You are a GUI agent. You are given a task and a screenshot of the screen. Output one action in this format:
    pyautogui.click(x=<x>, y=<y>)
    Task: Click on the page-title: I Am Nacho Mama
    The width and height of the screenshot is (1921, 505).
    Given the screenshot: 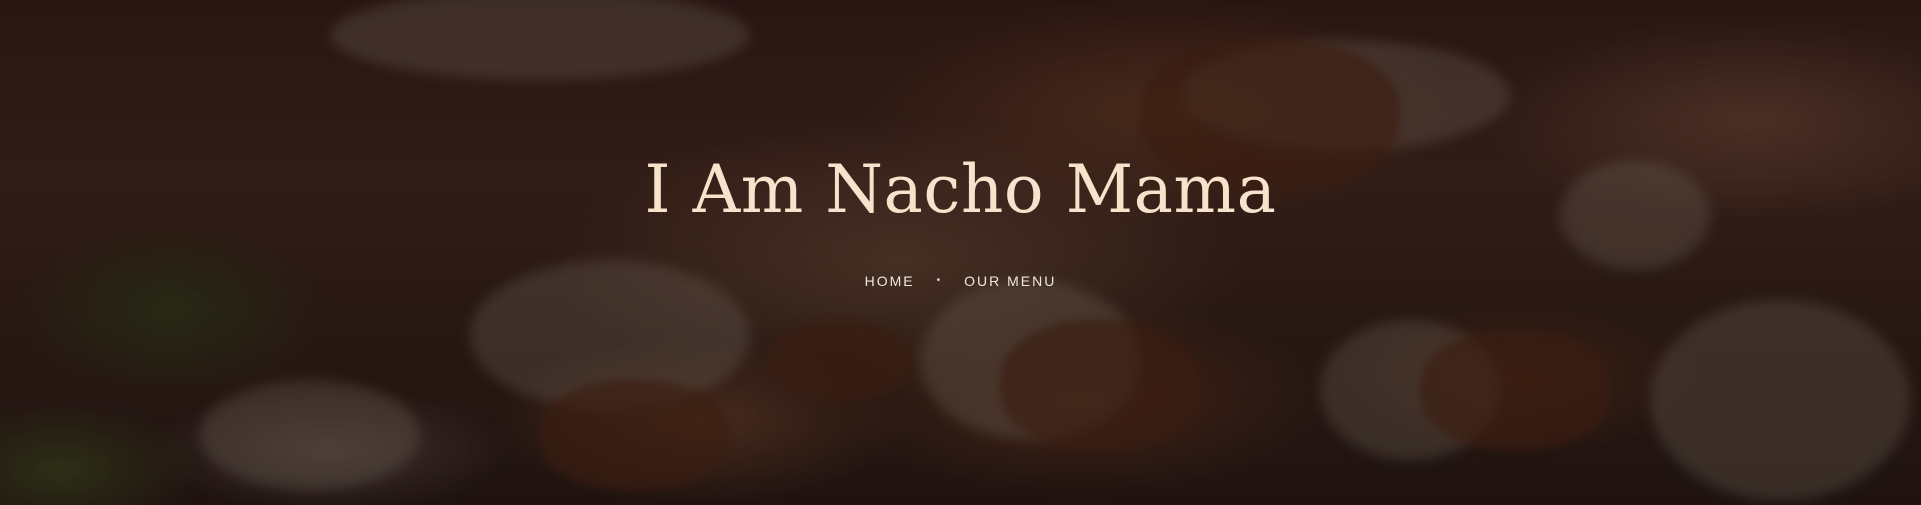 What is the action you would take?
    pyautogui.click(x=960, y=189)
    